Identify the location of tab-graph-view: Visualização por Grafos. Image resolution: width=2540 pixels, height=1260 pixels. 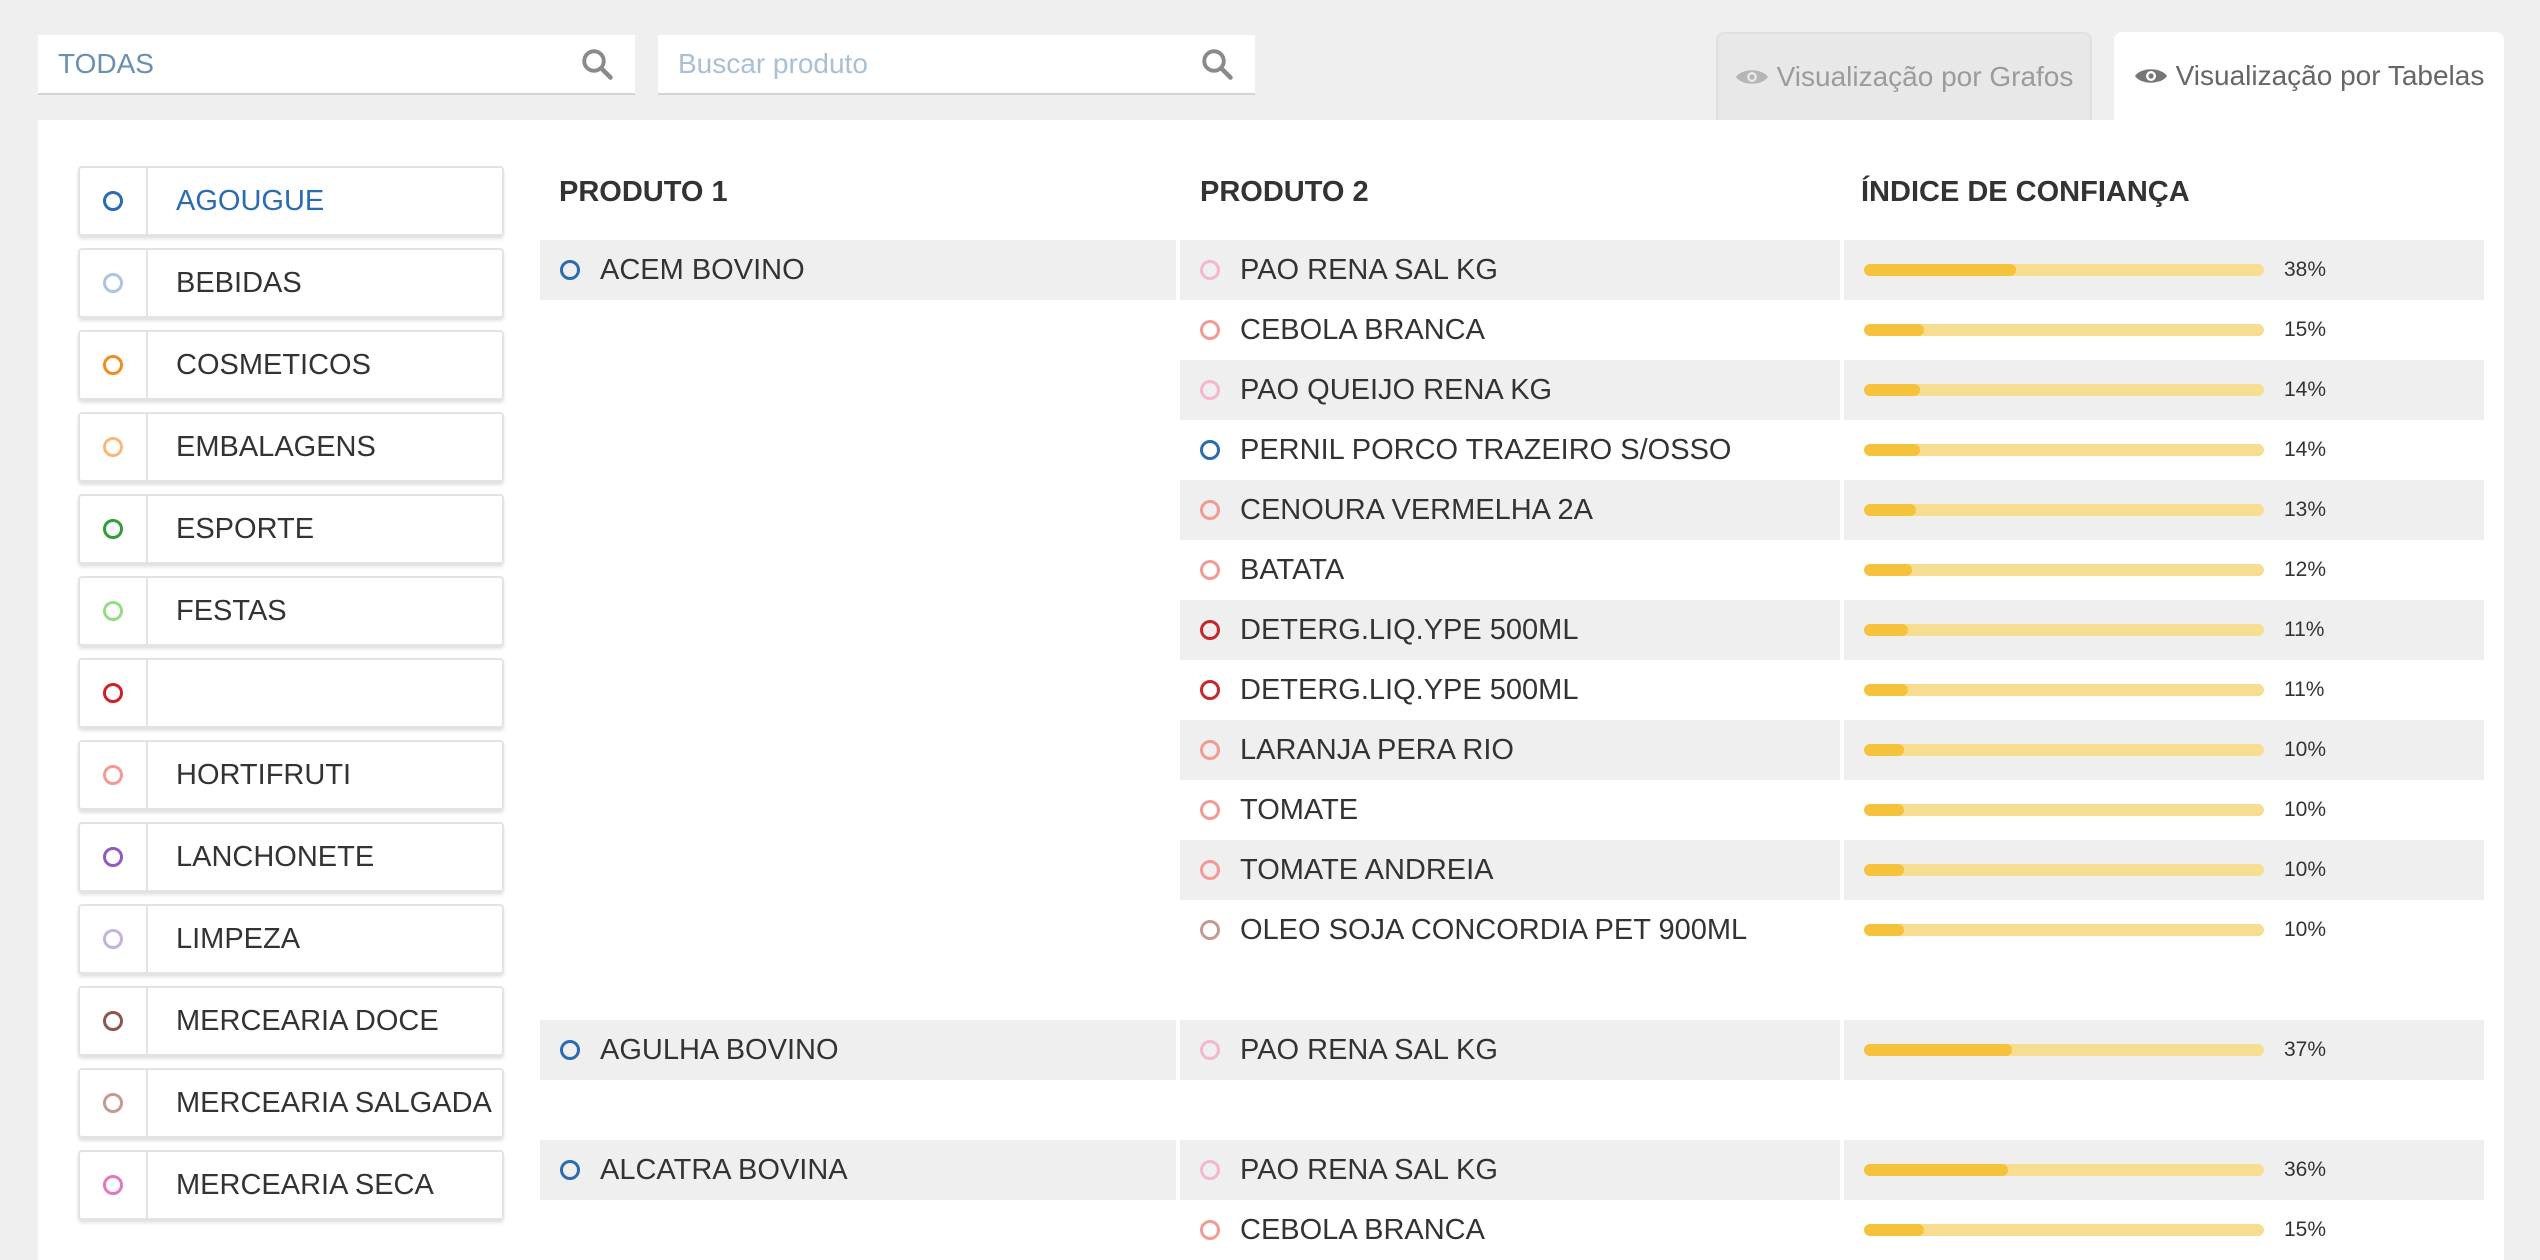
(1904, 76).